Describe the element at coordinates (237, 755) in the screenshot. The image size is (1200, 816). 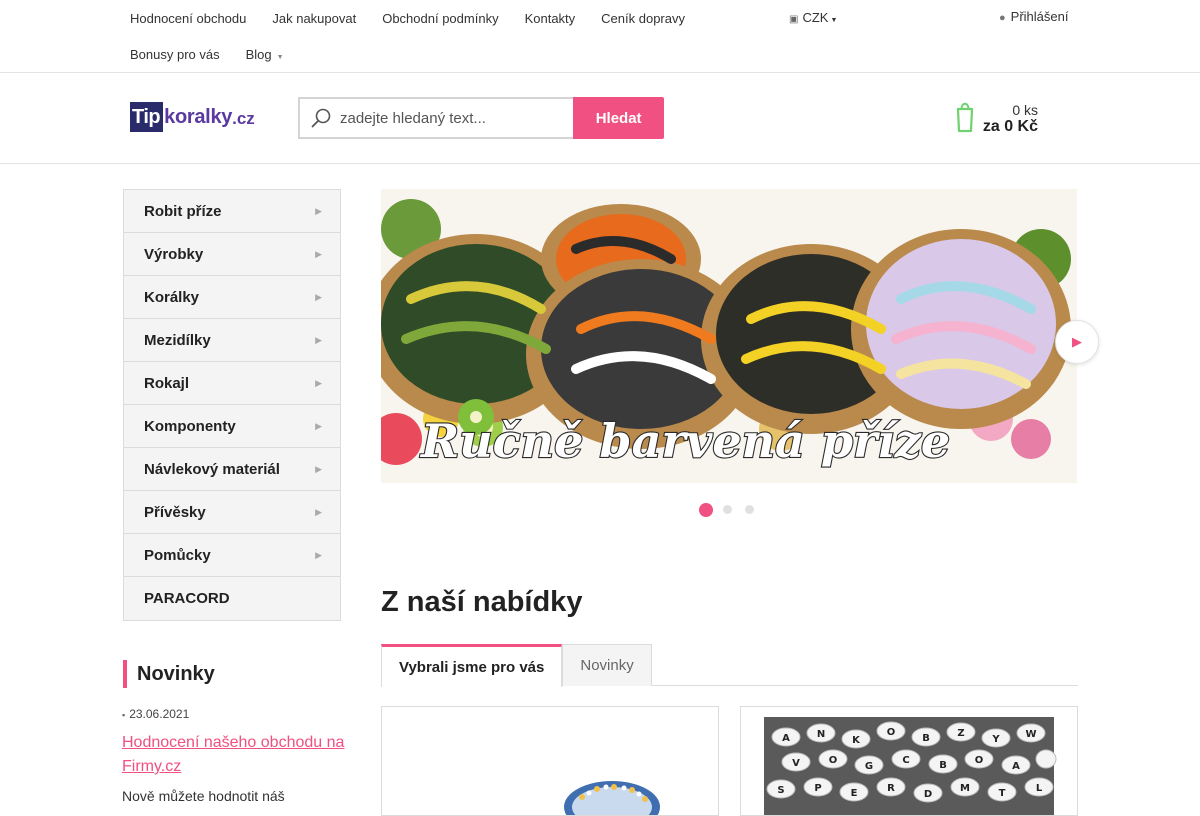
I see `news-article-link: Hodnocení našeho obchodu na Firmy.cz` at that location.